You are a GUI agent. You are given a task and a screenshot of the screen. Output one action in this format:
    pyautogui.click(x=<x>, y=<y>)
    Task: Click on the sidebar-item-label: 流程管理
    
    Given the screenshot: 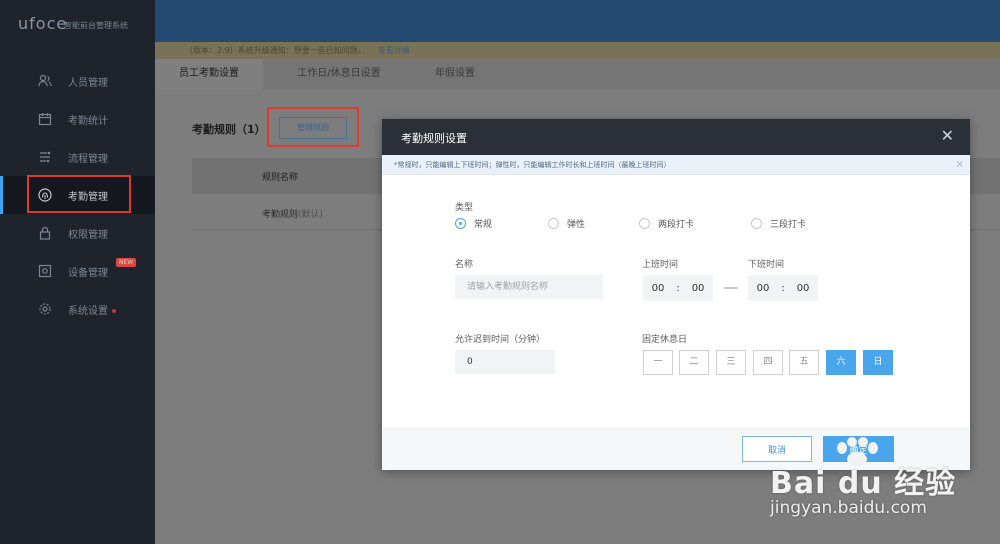 What is the action you would take?
    pyautogui.click(x=88, y=159)
    